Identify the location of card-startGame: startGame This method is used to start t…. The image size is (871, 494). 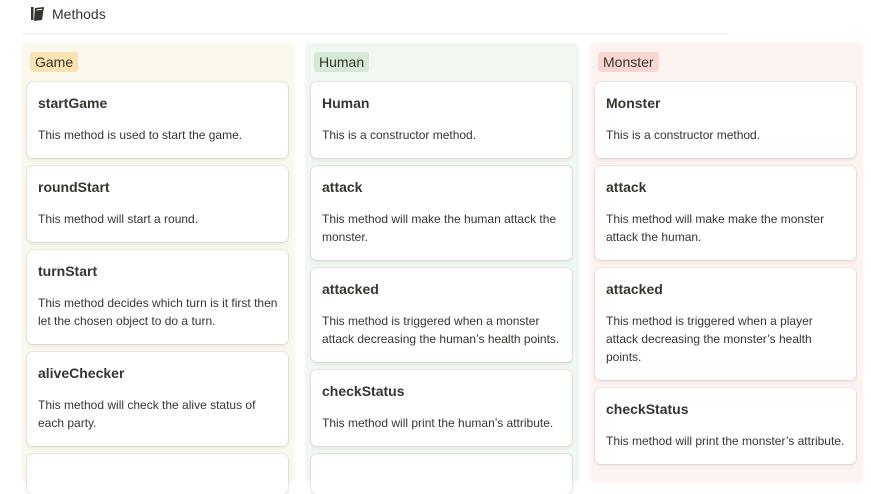
(157, 120).